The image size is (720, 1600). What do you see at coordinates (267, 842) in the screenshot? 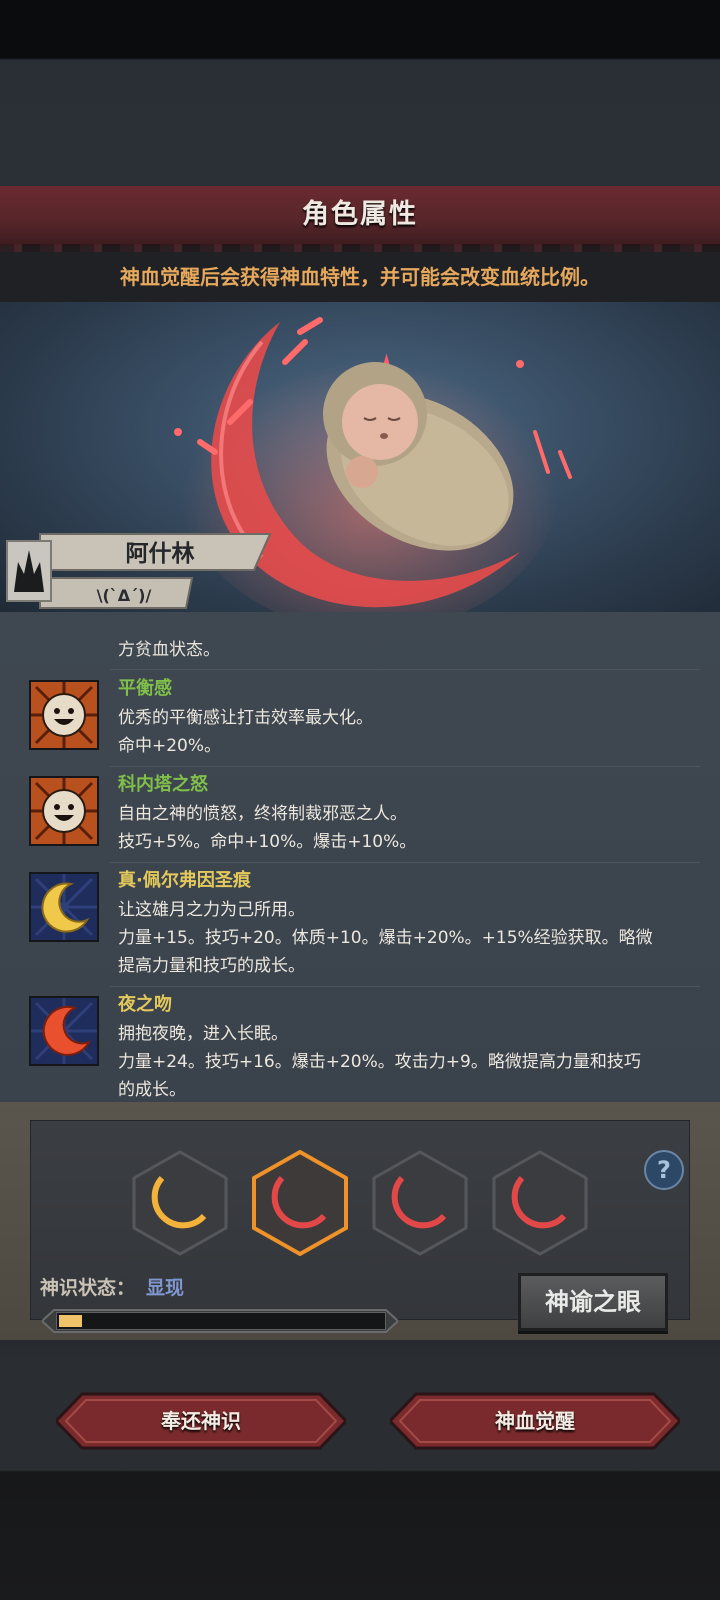
I see `trait-effect: 技巧+5%。命中+10%。爆击+10%。` at bounding box center [267, 842].